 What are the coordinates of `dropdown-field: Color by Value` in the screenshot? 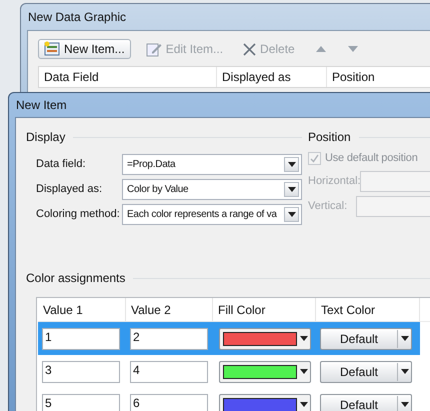 It's located at (212, 189).